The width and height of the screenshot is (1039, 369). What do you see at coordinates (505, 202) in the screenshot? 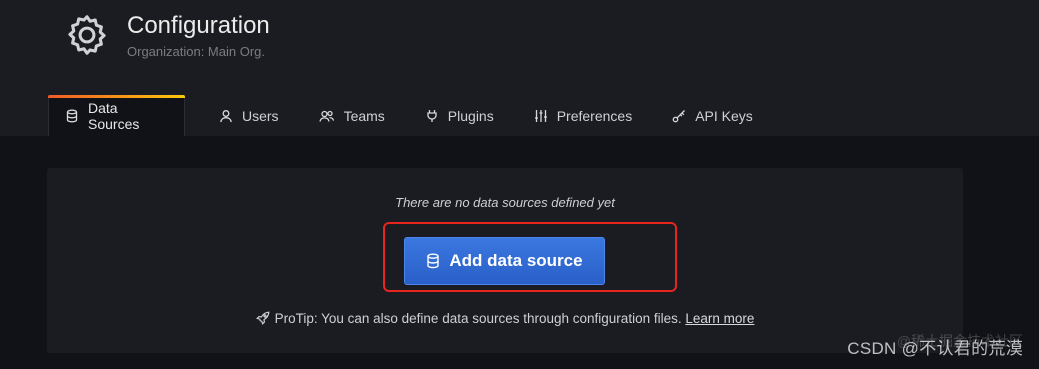
I see `empty-state-message: There are no data sources defined yet` at bounding box center [505, 202].